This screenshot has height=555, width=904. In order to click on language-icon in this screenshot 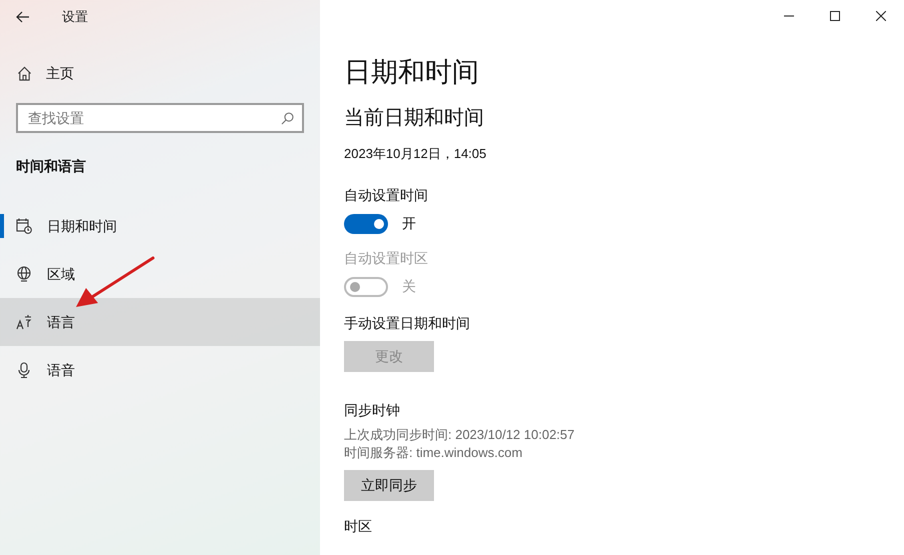, I will do `click(24, 322)`.